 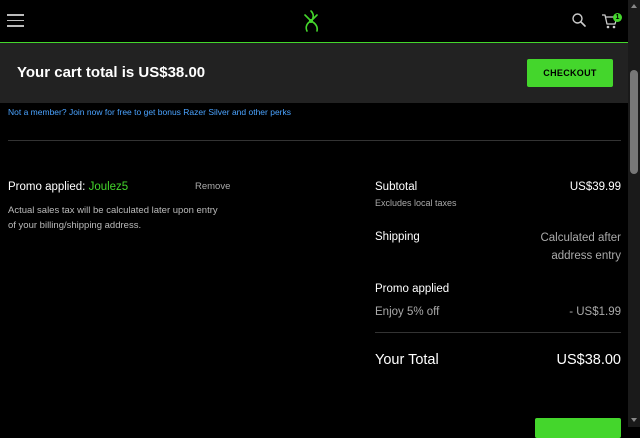 I want to click on scroll-down-arrow-icon, so click(x=634, y=420).